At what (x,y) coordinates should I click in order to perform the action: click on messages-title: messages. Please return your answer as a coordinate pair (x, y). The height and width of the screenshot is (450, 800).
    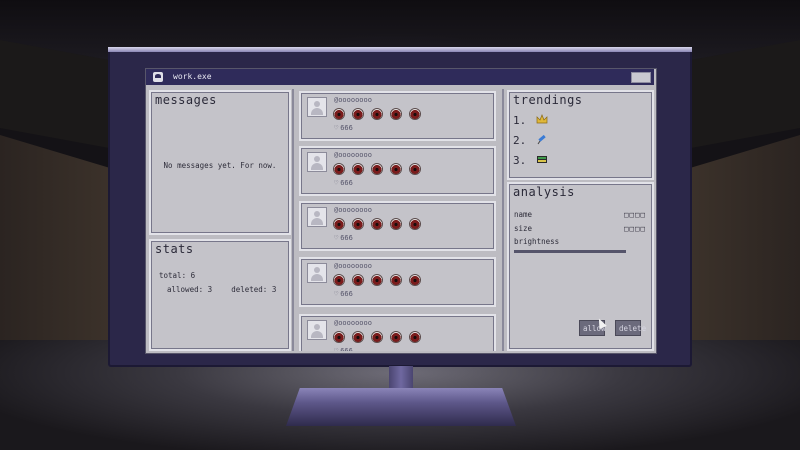
    Looking at the image, I should click on (186, 100).